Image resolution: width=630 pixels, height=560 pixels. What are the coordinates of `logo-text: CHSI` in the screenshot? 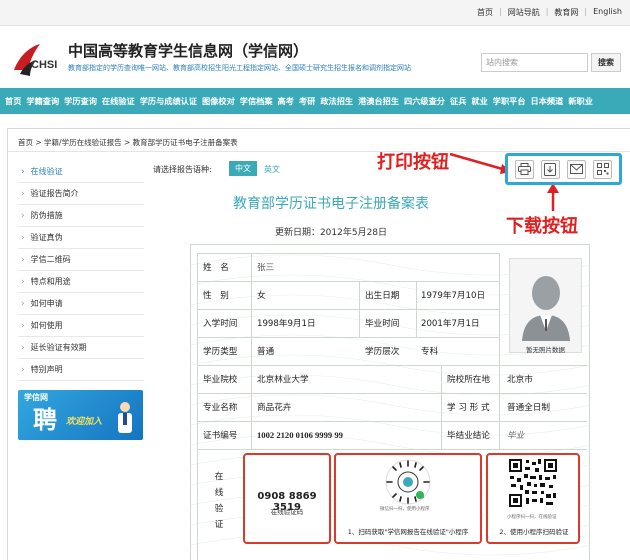 It's located at (44, 65).